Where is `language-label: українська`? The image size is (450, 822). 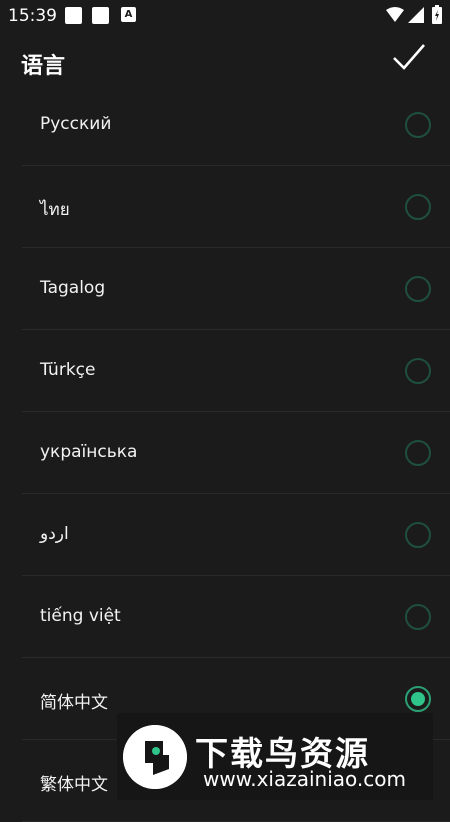
language-label: українська is located at coordinates (89, 452).